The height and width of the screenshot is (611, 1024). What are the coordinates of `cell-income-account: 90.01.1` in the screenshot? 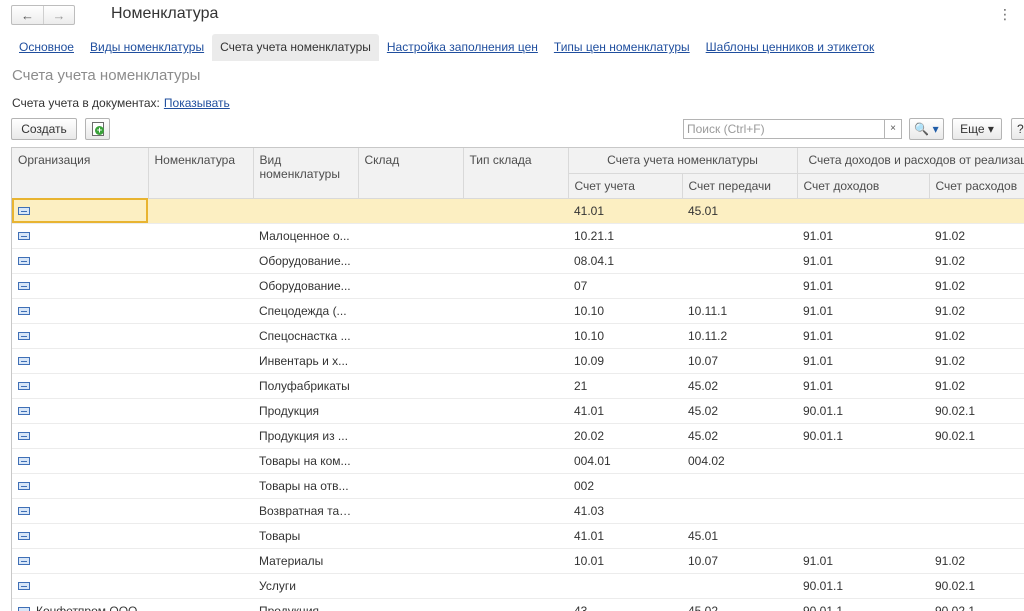 It's located at (863, 411).